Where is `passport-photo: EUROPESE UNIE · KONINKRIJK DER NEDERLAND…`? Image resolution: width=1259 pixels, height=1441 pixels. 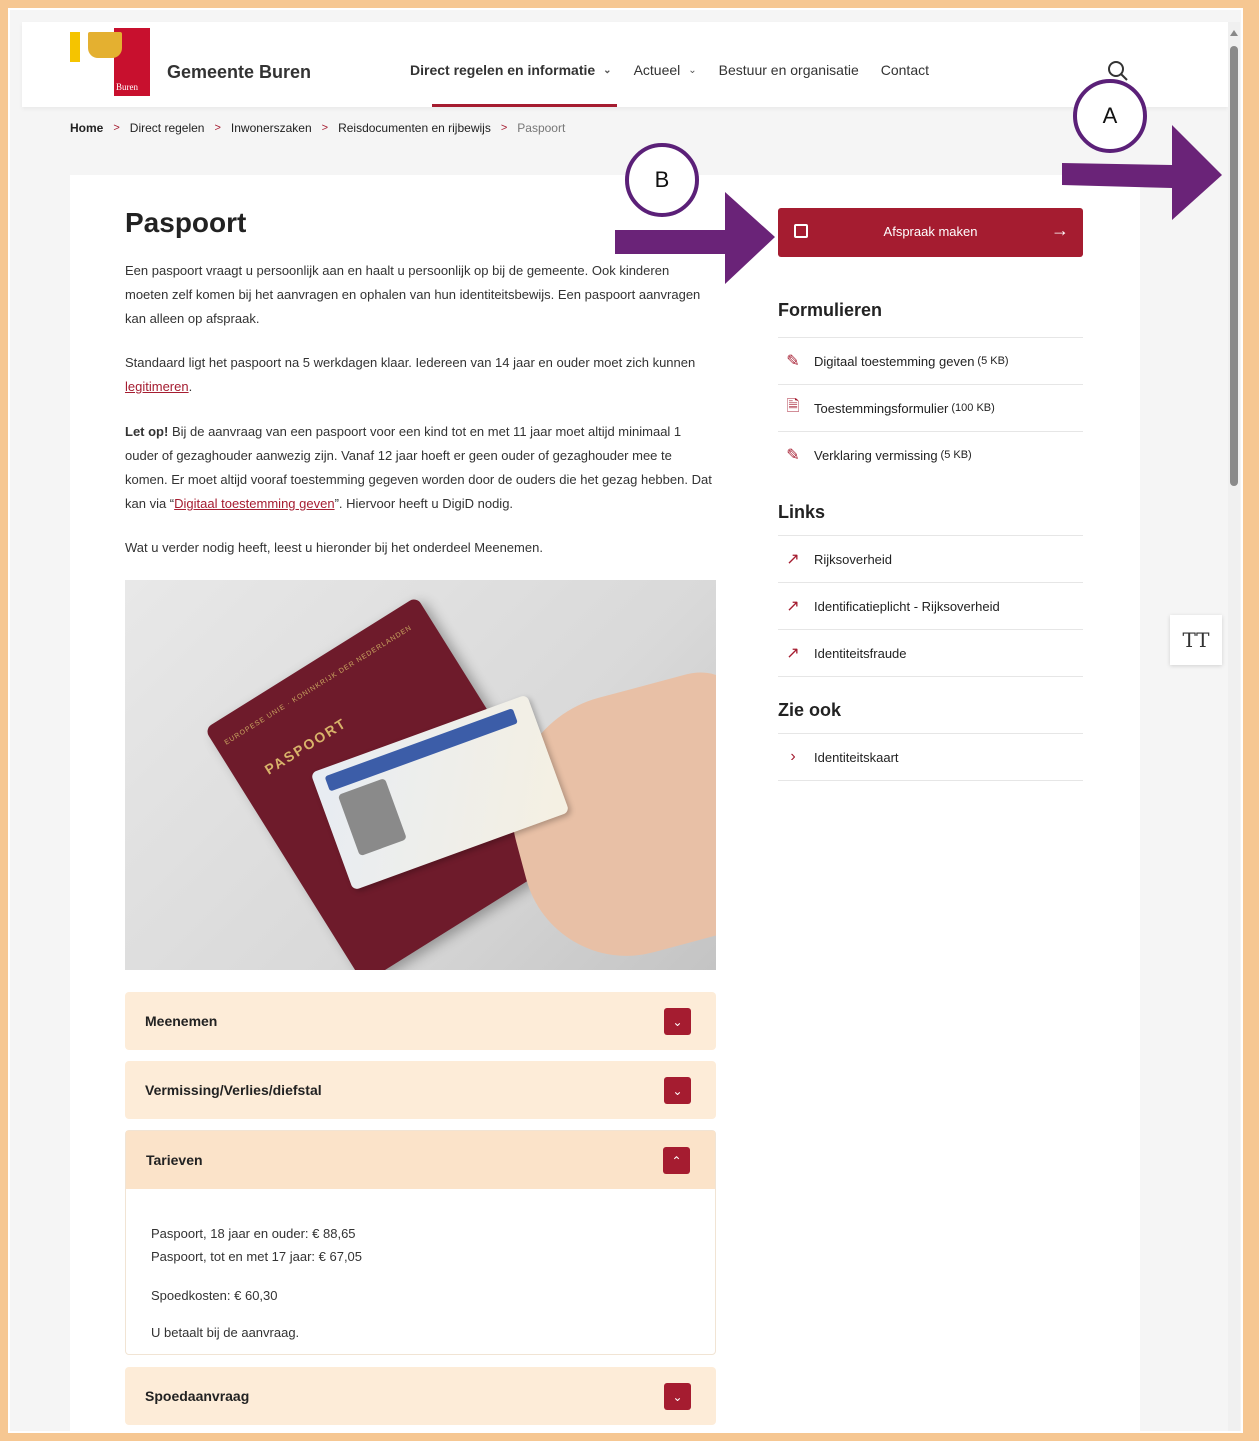
passport-photo: EUROPESE UNIE · KONINKRIJK DER NEDERLAND… is located at coordinates (420, 775).